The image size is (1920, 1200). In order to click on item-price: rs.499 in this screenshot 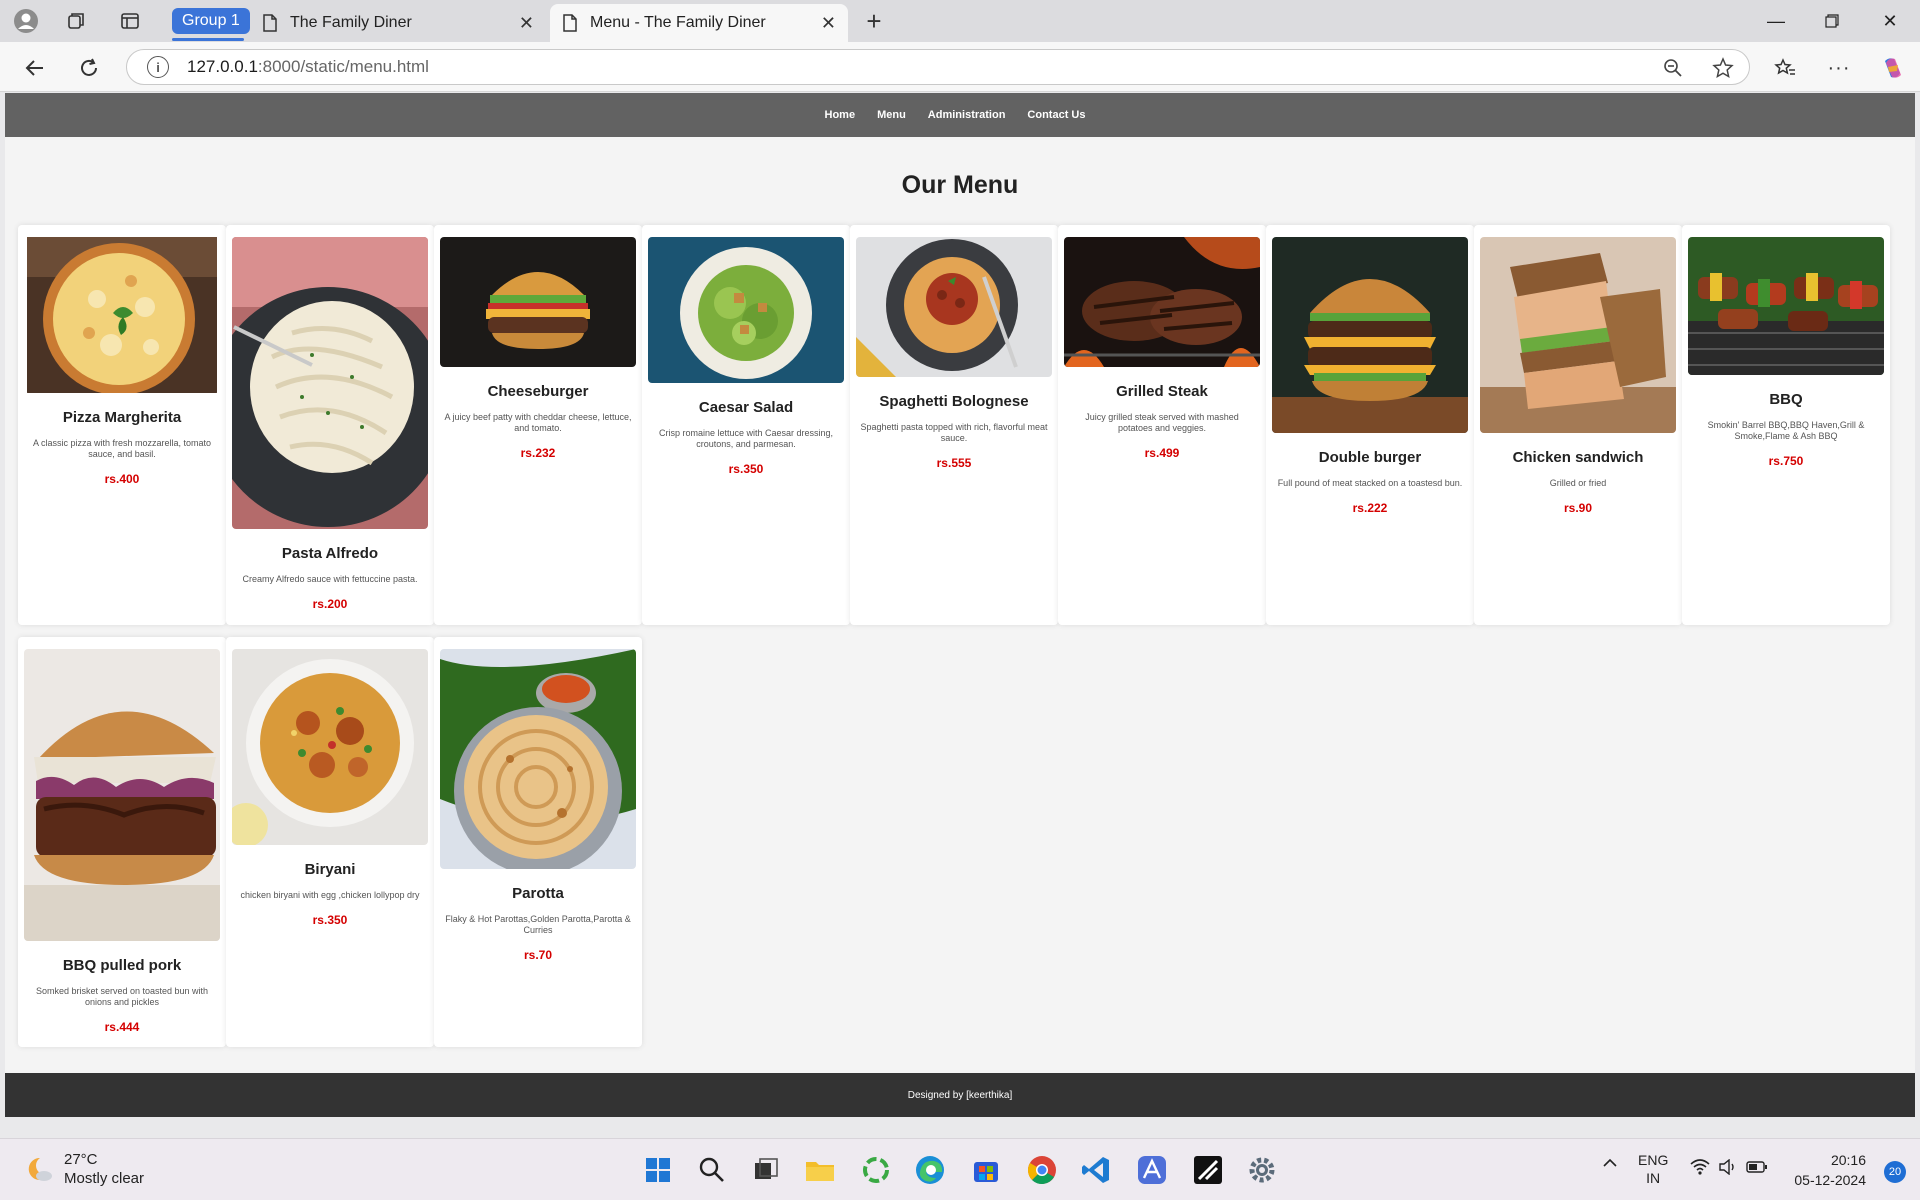, I will do `click(1162, 453)`.